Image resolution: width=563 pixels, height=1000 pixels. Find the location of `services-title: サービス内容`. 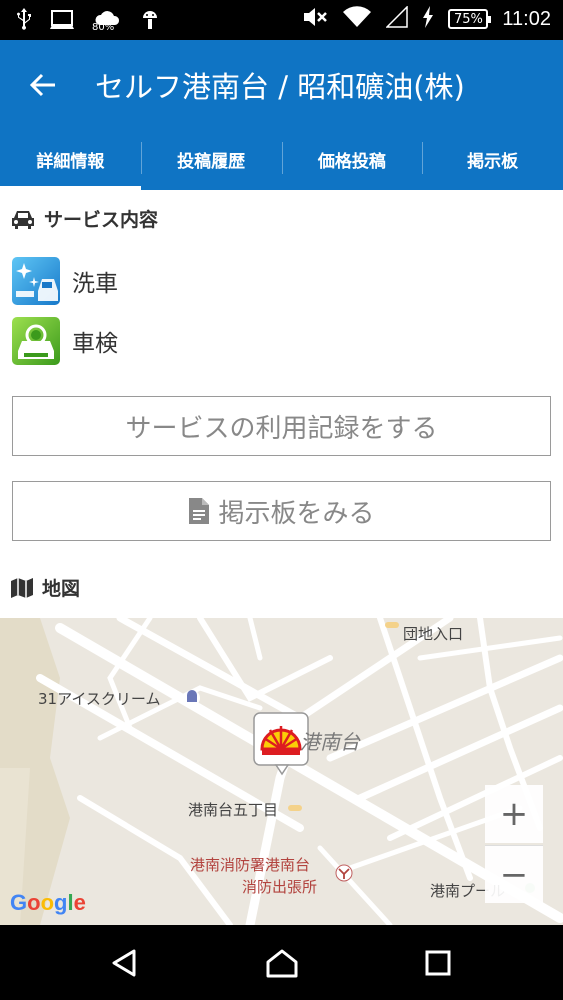

services-title: サービス内容 is located at coordinates (101, 220).